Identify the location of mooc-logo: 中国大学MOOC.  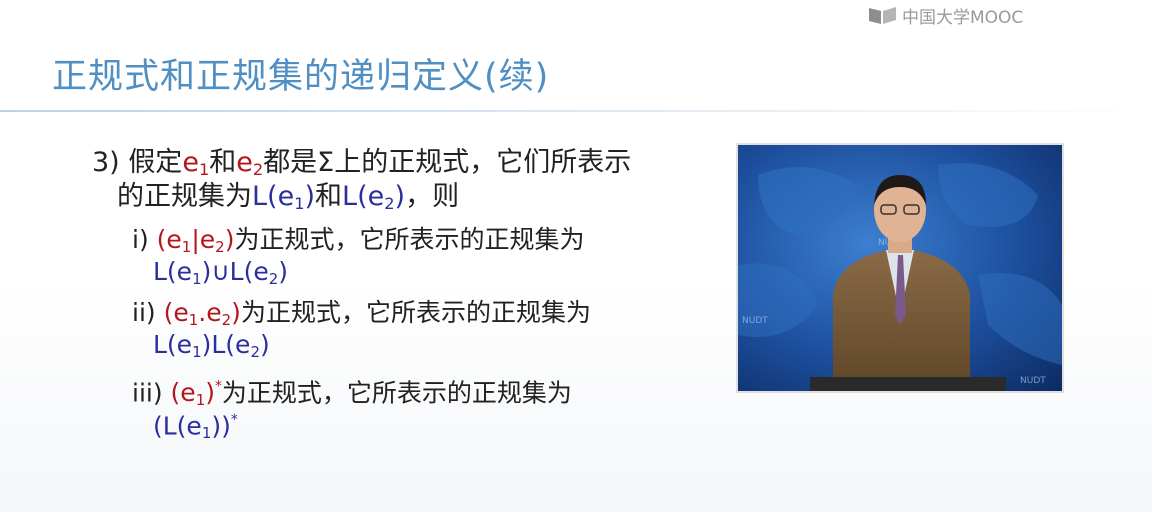
(946, 16).